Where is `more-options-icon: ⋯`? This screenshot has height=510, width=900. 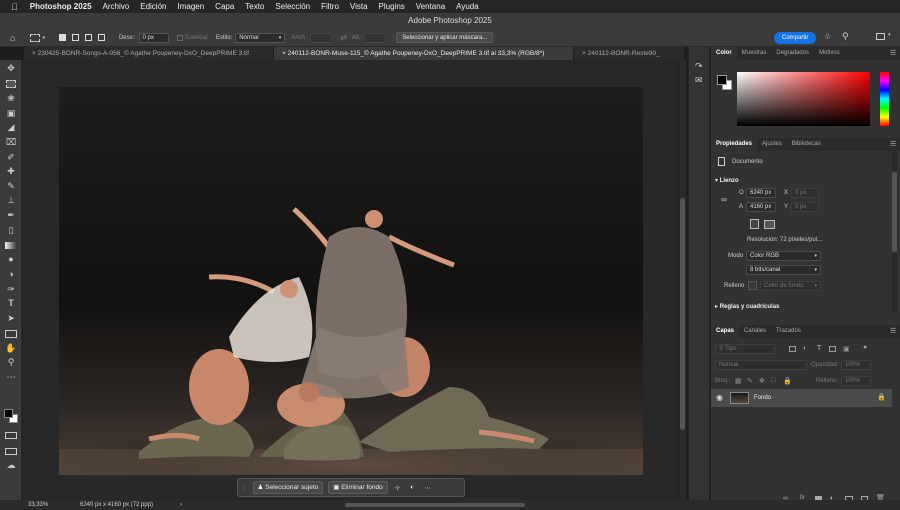
more-options-icon: ⋯ is located at coordinates (427, 488).